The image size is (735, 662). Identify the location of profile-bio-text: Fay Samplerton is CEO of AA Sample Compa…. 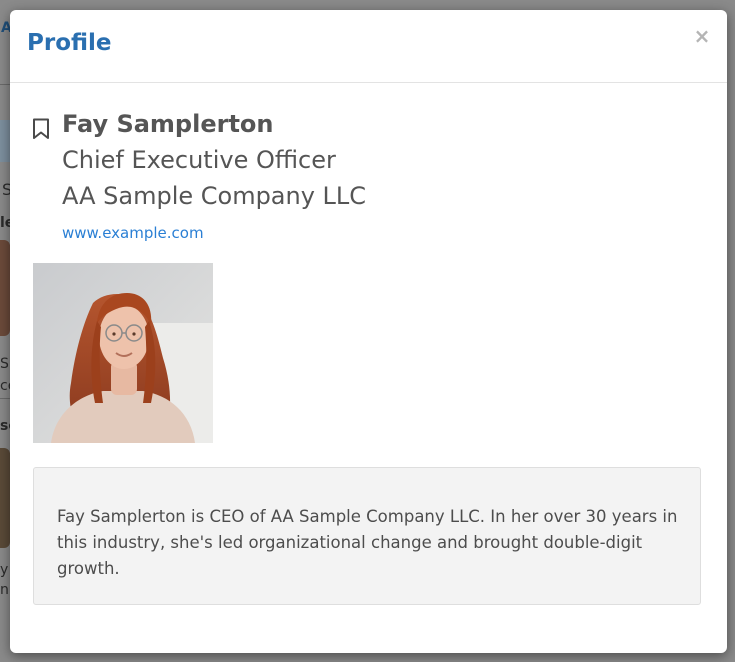
(367, 542).